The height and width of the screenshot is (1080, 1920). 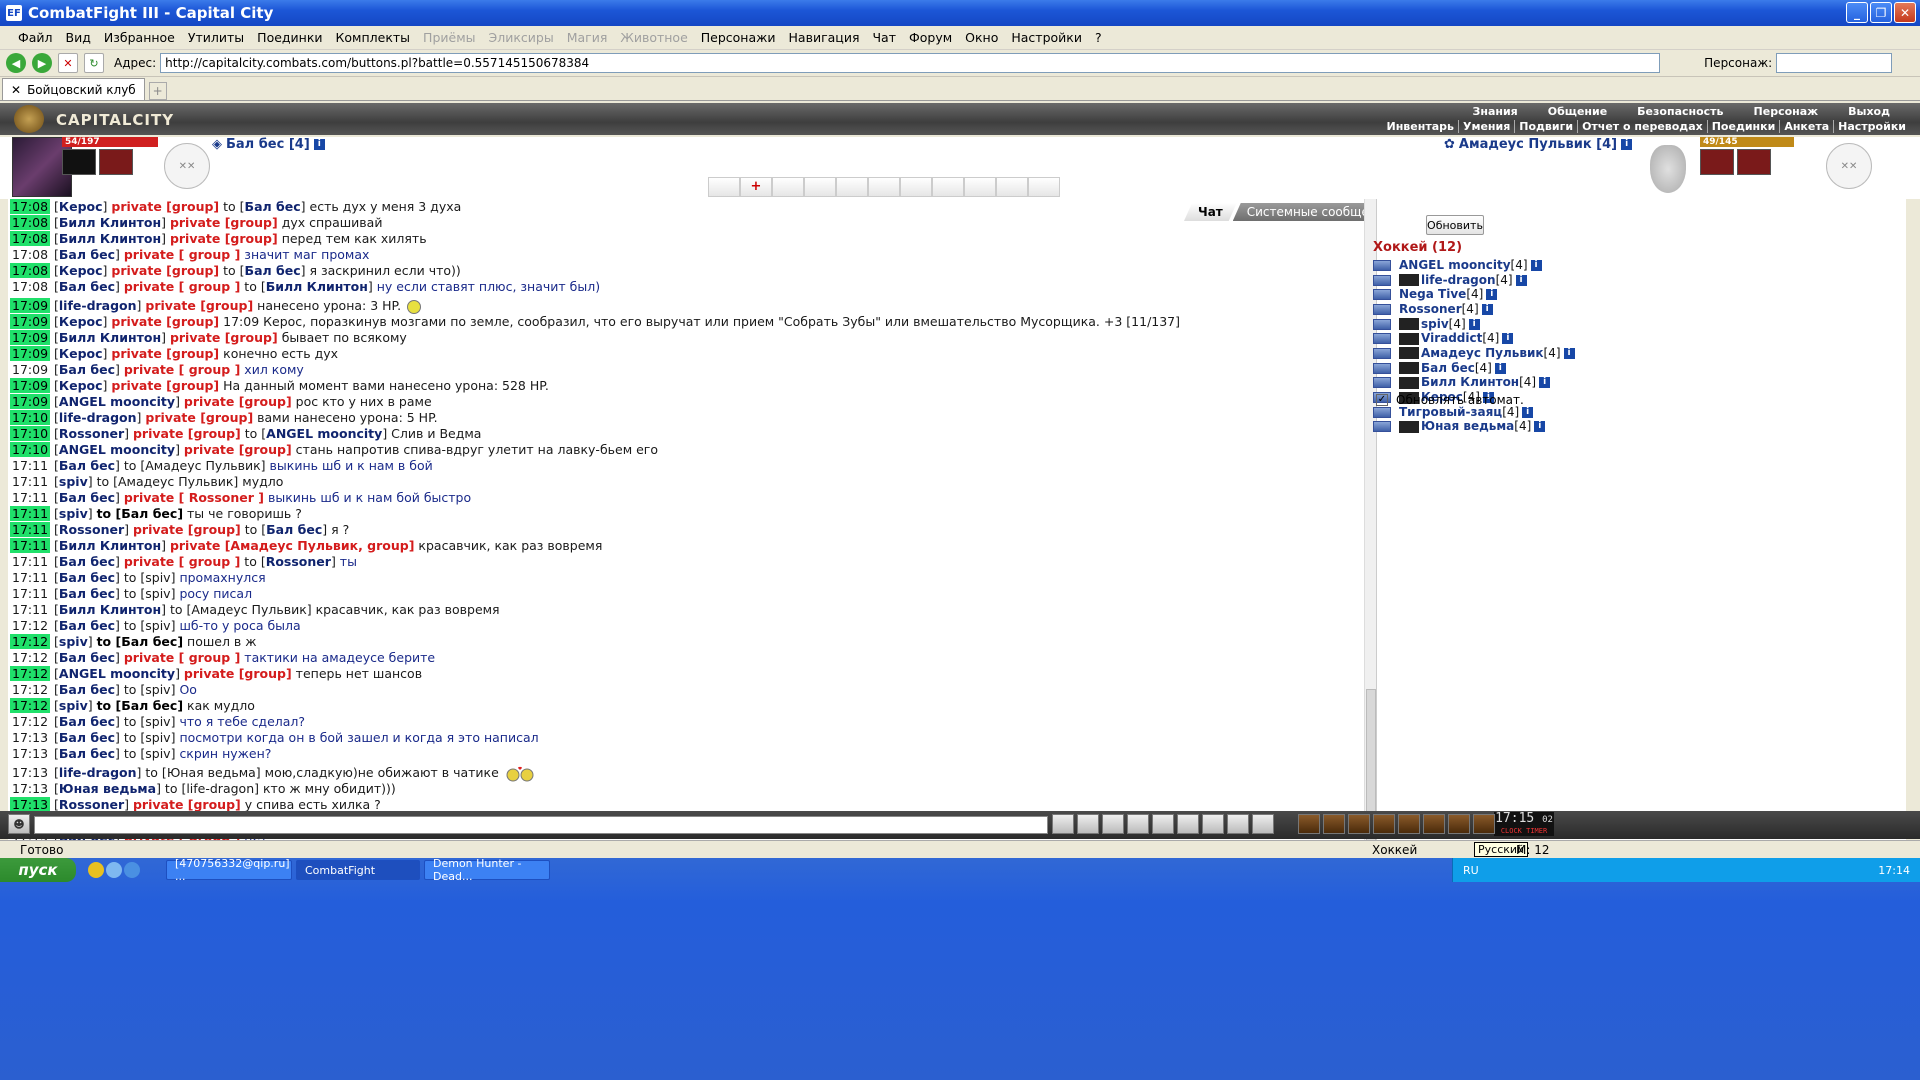 I want to click on chat-author: Керос, so click(x=81, y=270).